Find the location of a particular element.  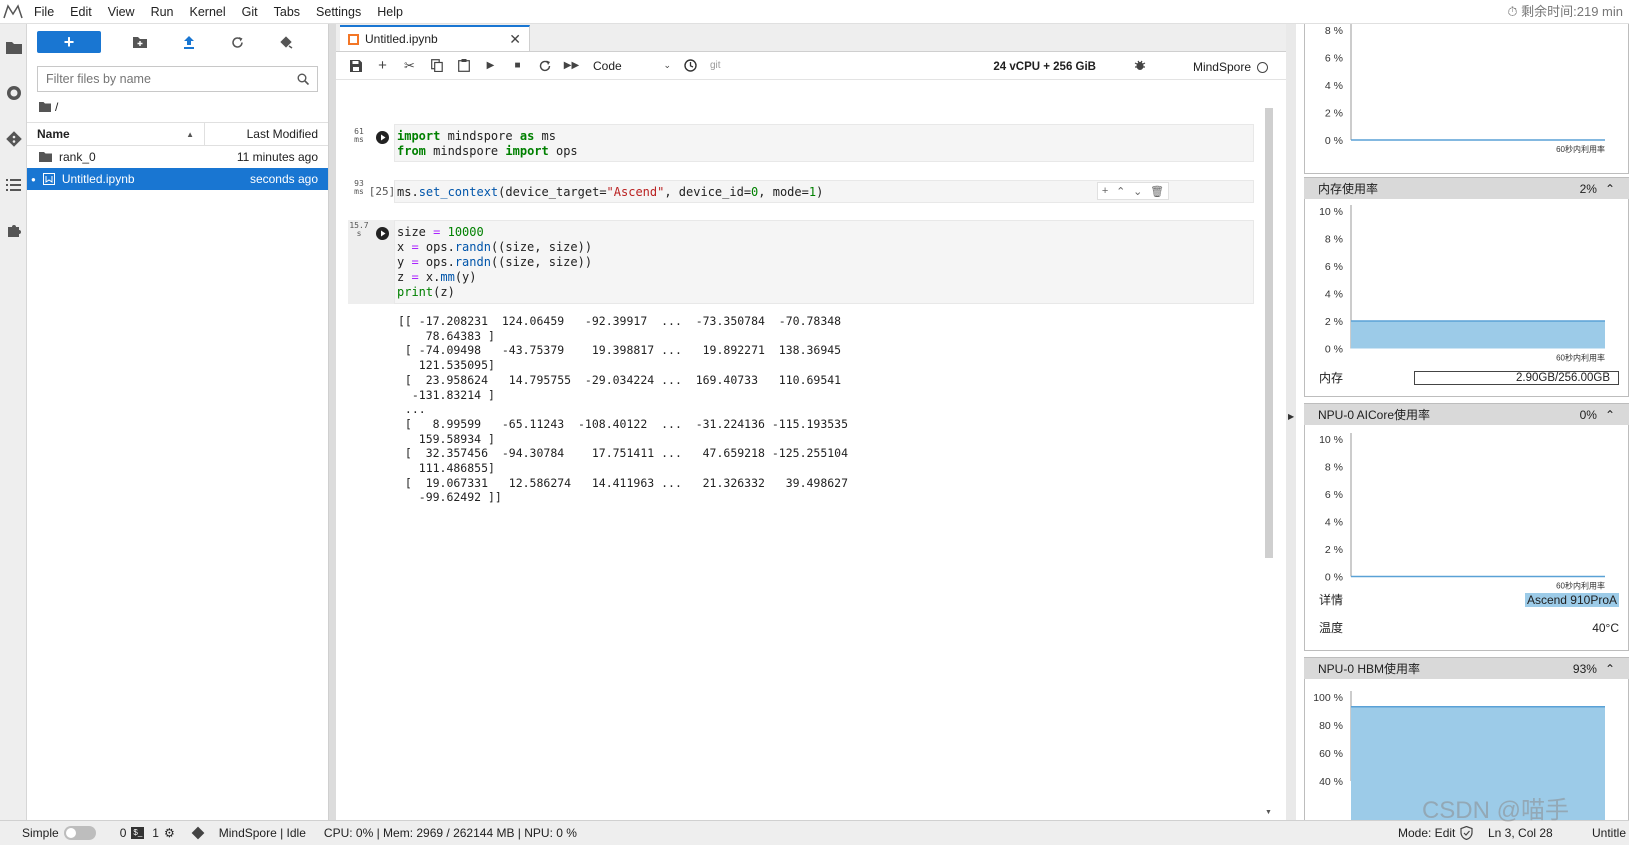

file-filter-input is located at coordinates (171, 79).